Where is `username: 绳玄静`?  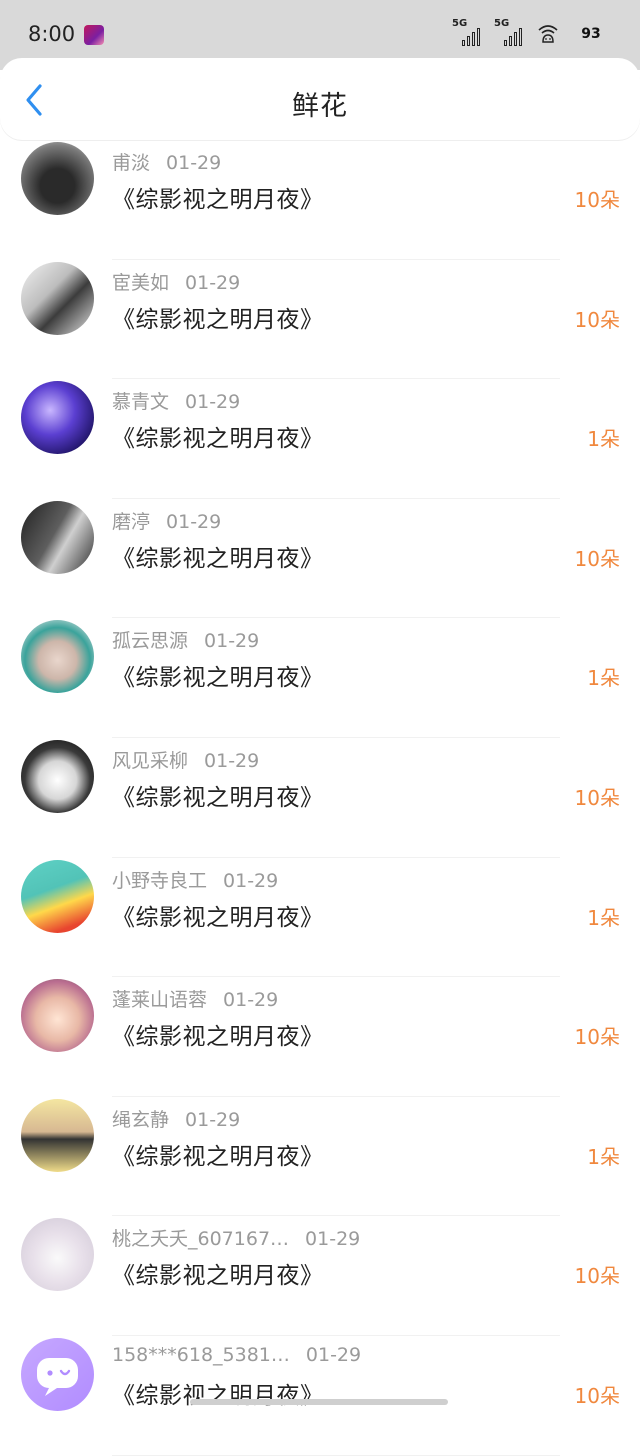
username: 绳玄静 is located at coordinates (140, 1120).